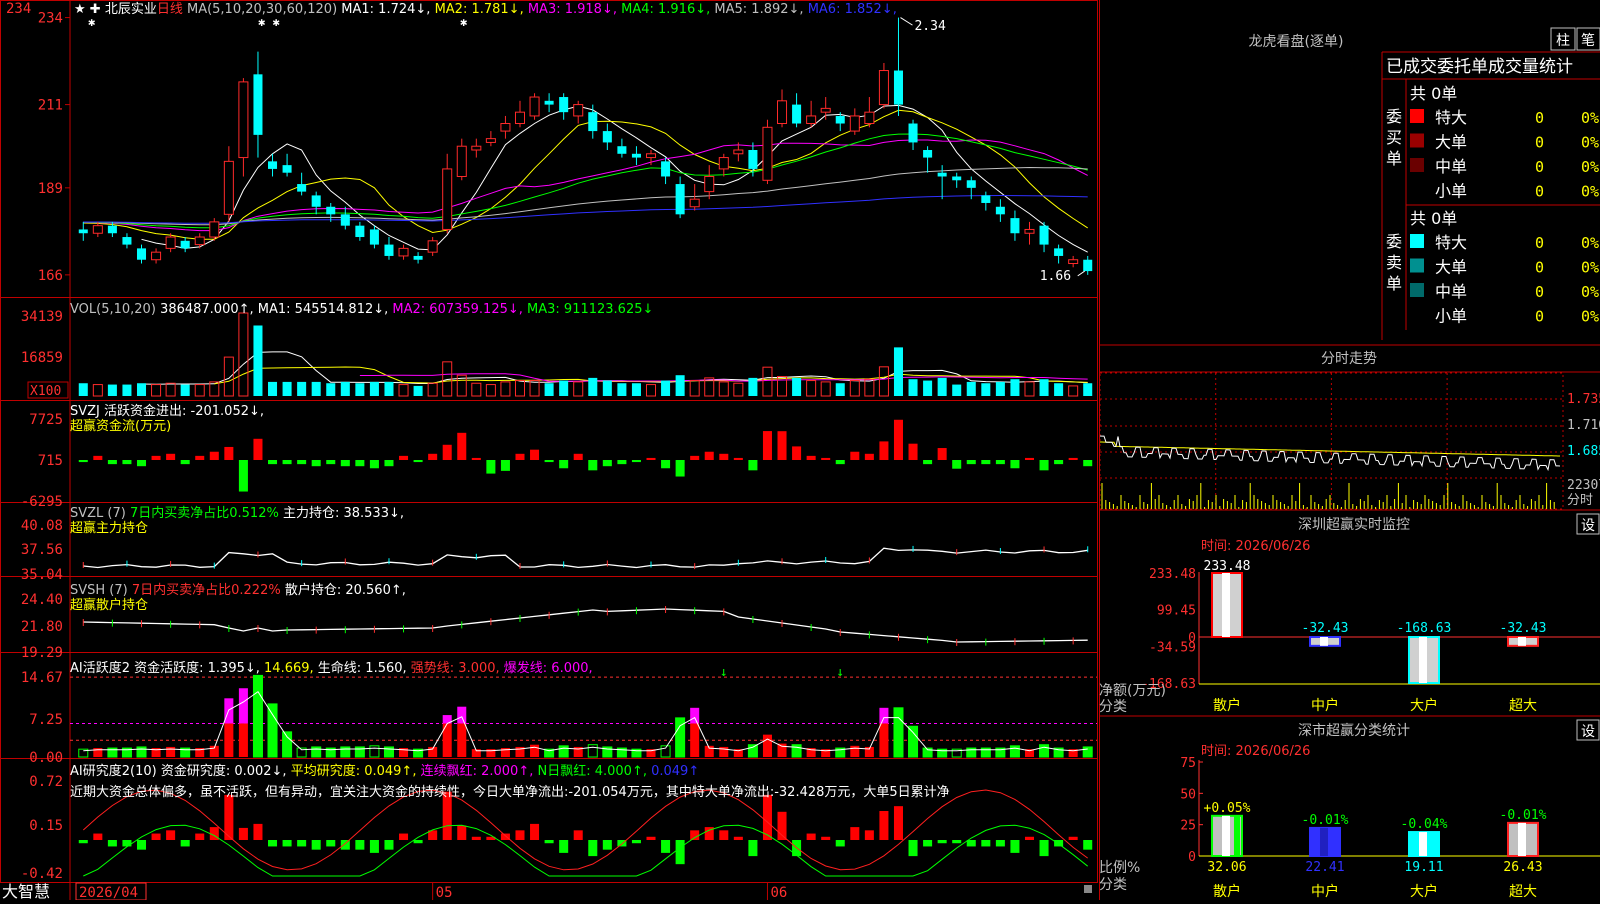 This screenshot has height=904, width=1600. What do you see at coordinates (1451, 242) in the screenshot?
I see `sell-orders-row-label: 特大` at bounding box center [1451, 242].